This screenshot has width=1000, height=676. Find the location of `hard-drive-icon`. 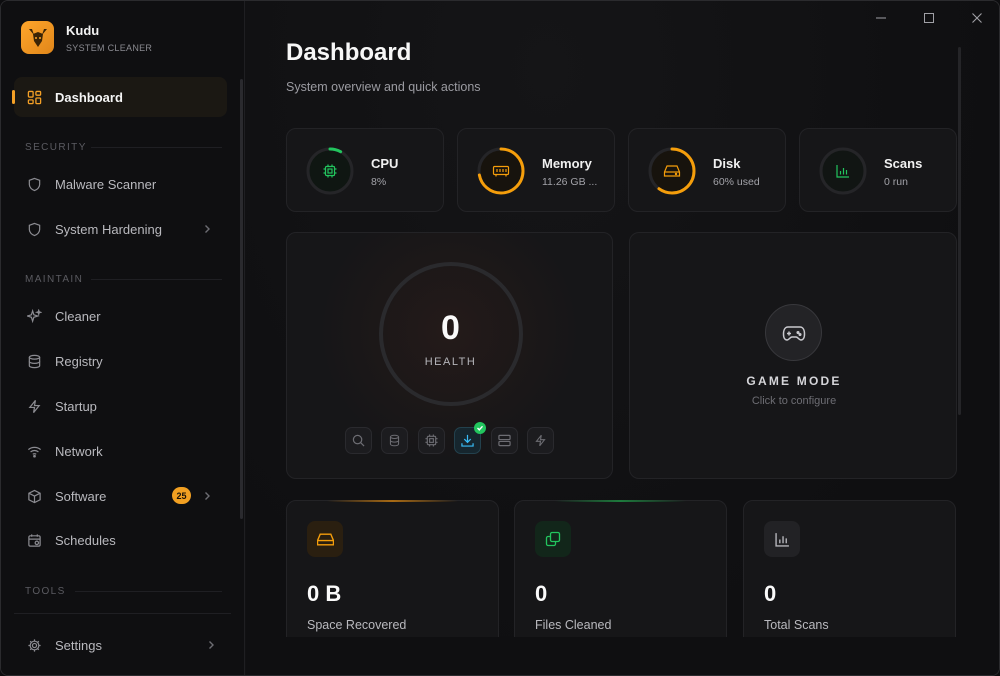

hard-drive-icon is located at coordinates (325, 539).